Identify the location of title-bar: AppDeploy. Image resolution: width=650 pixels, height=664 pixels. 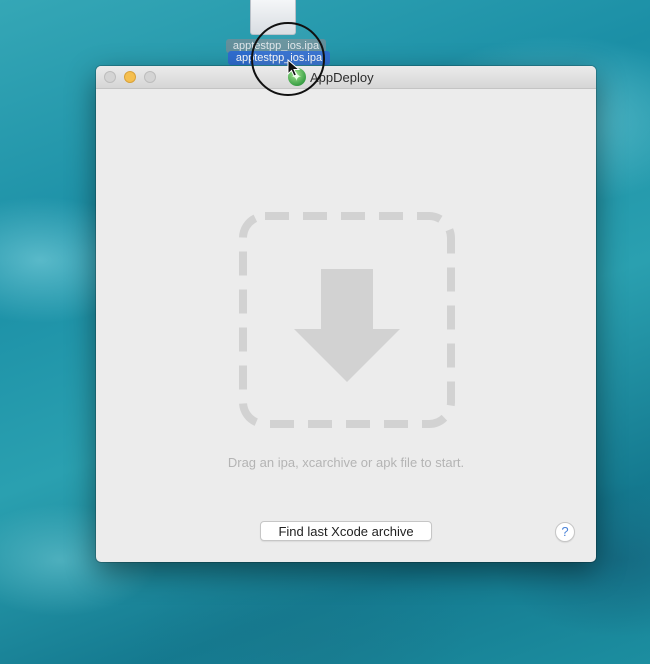
(346, 77).